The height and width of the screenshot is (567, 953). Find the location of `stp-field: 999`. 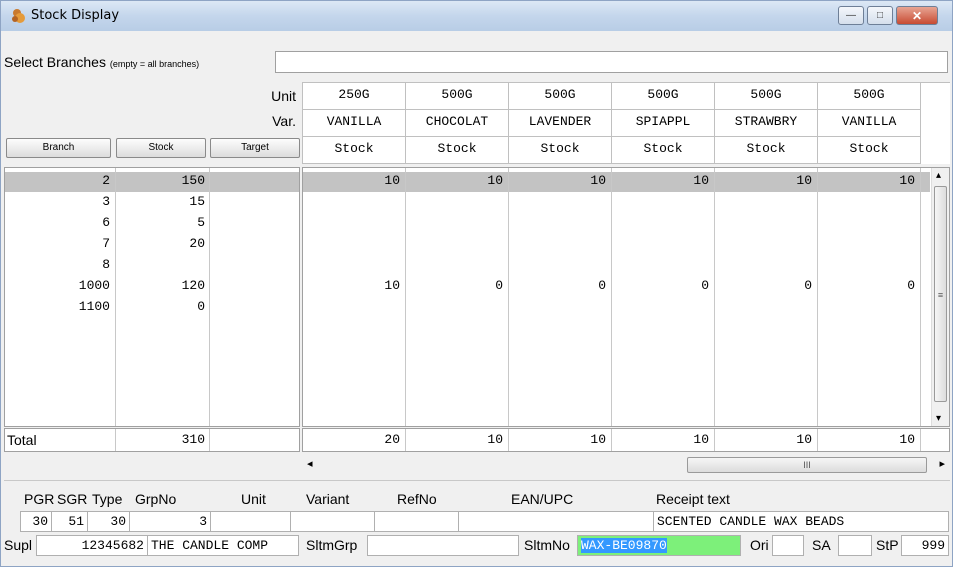

stp-field: 999 is located at coordinates (925, 545).